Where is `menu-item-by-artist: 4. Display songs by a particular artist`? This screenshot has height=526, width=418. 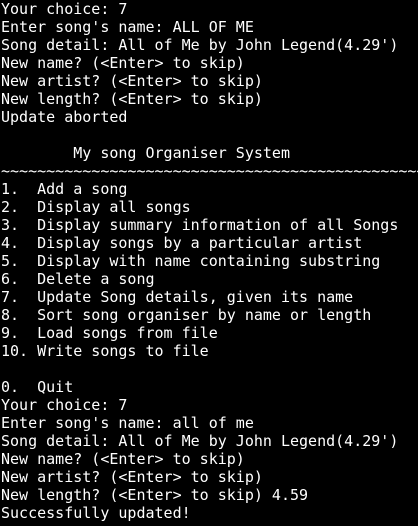 menu-item-by-artist: 4. Display songs by a particular artist is located at coordinates (182, 243).